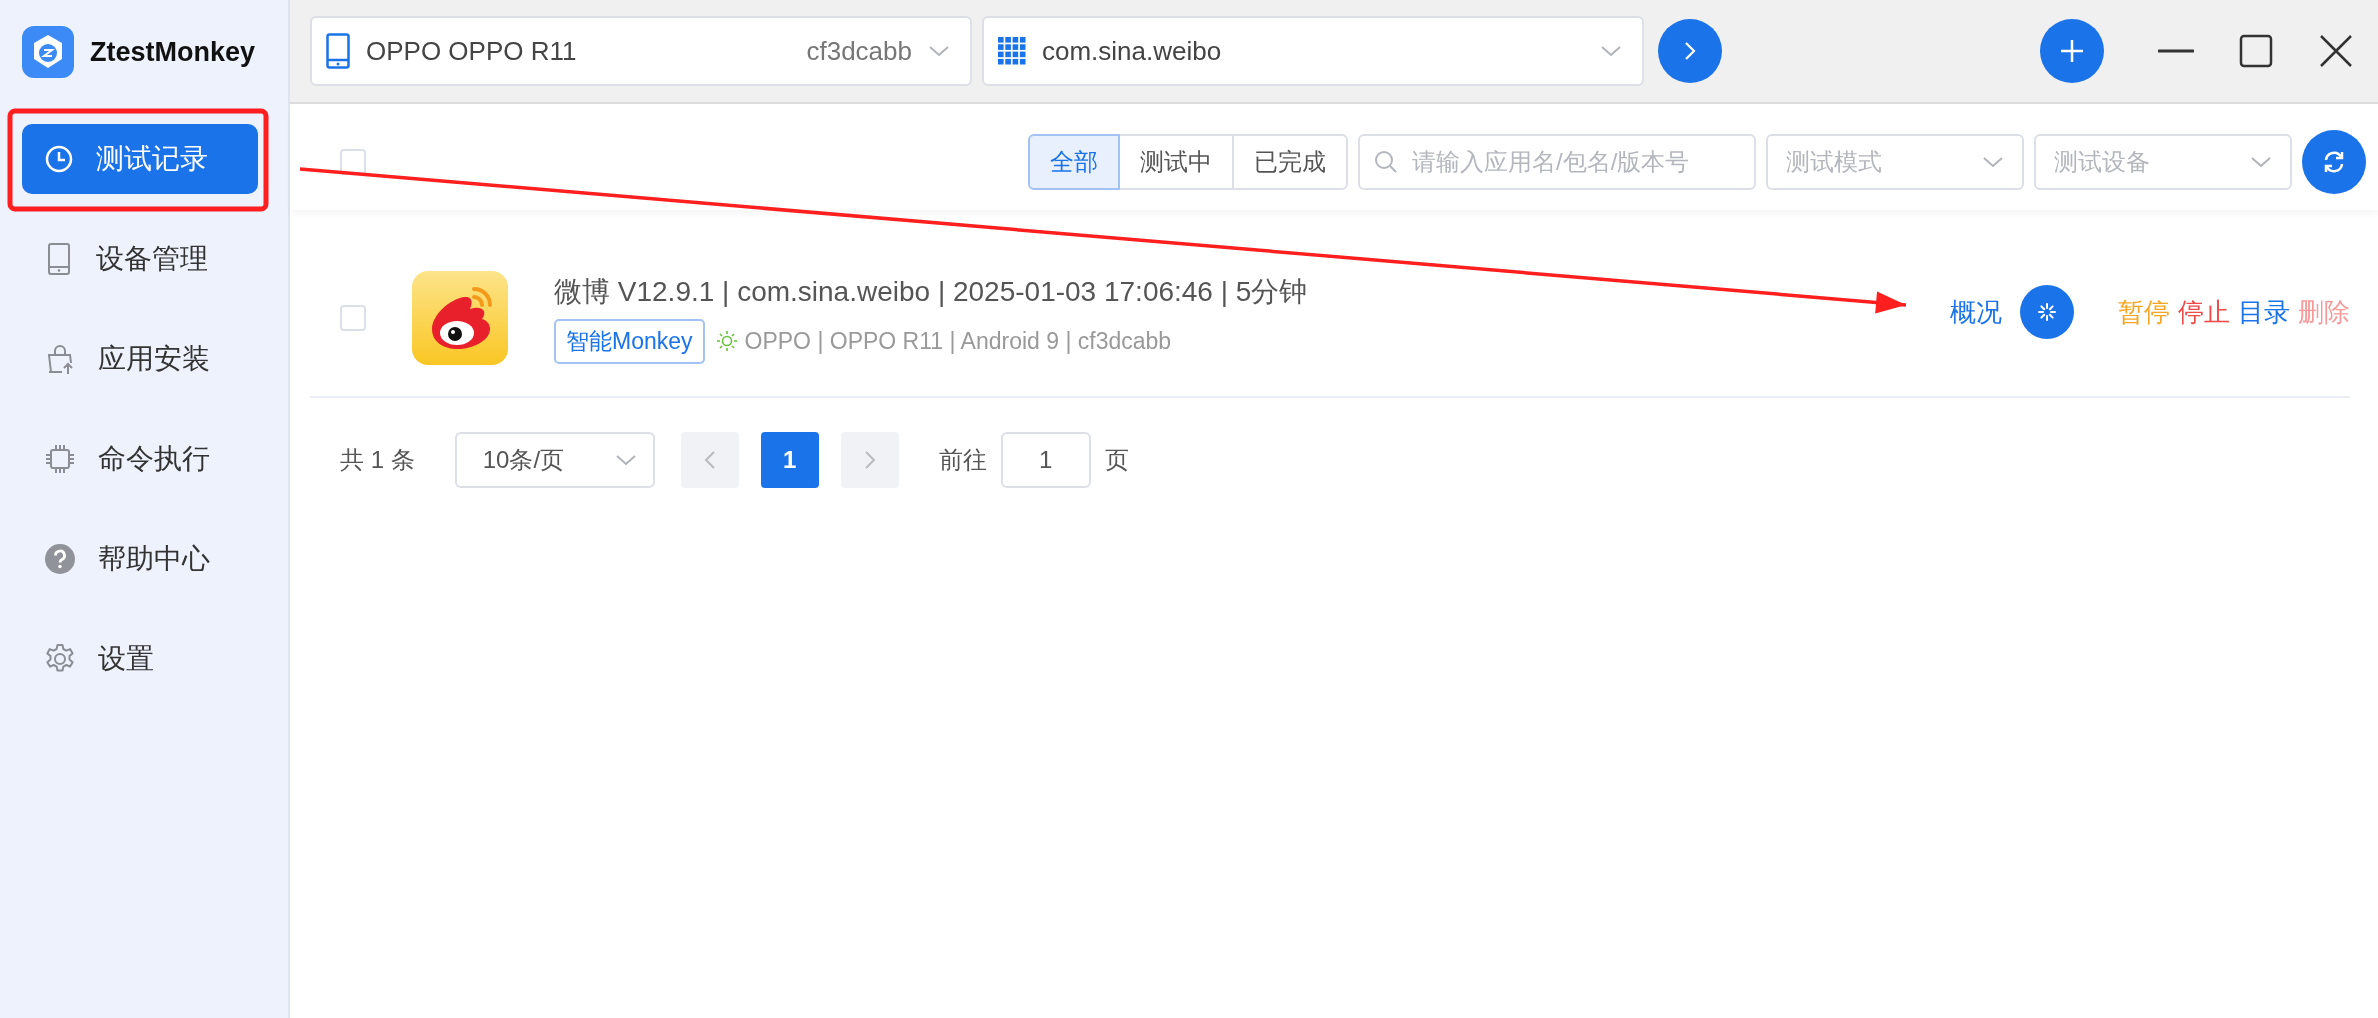 Image resolution: width=2378 pixels, height=1018 pixels. What do you see at coordinates (140, 259) in the screenshot?
I see `sidebar-item: 设备管理` at bounding box center [140, 259].